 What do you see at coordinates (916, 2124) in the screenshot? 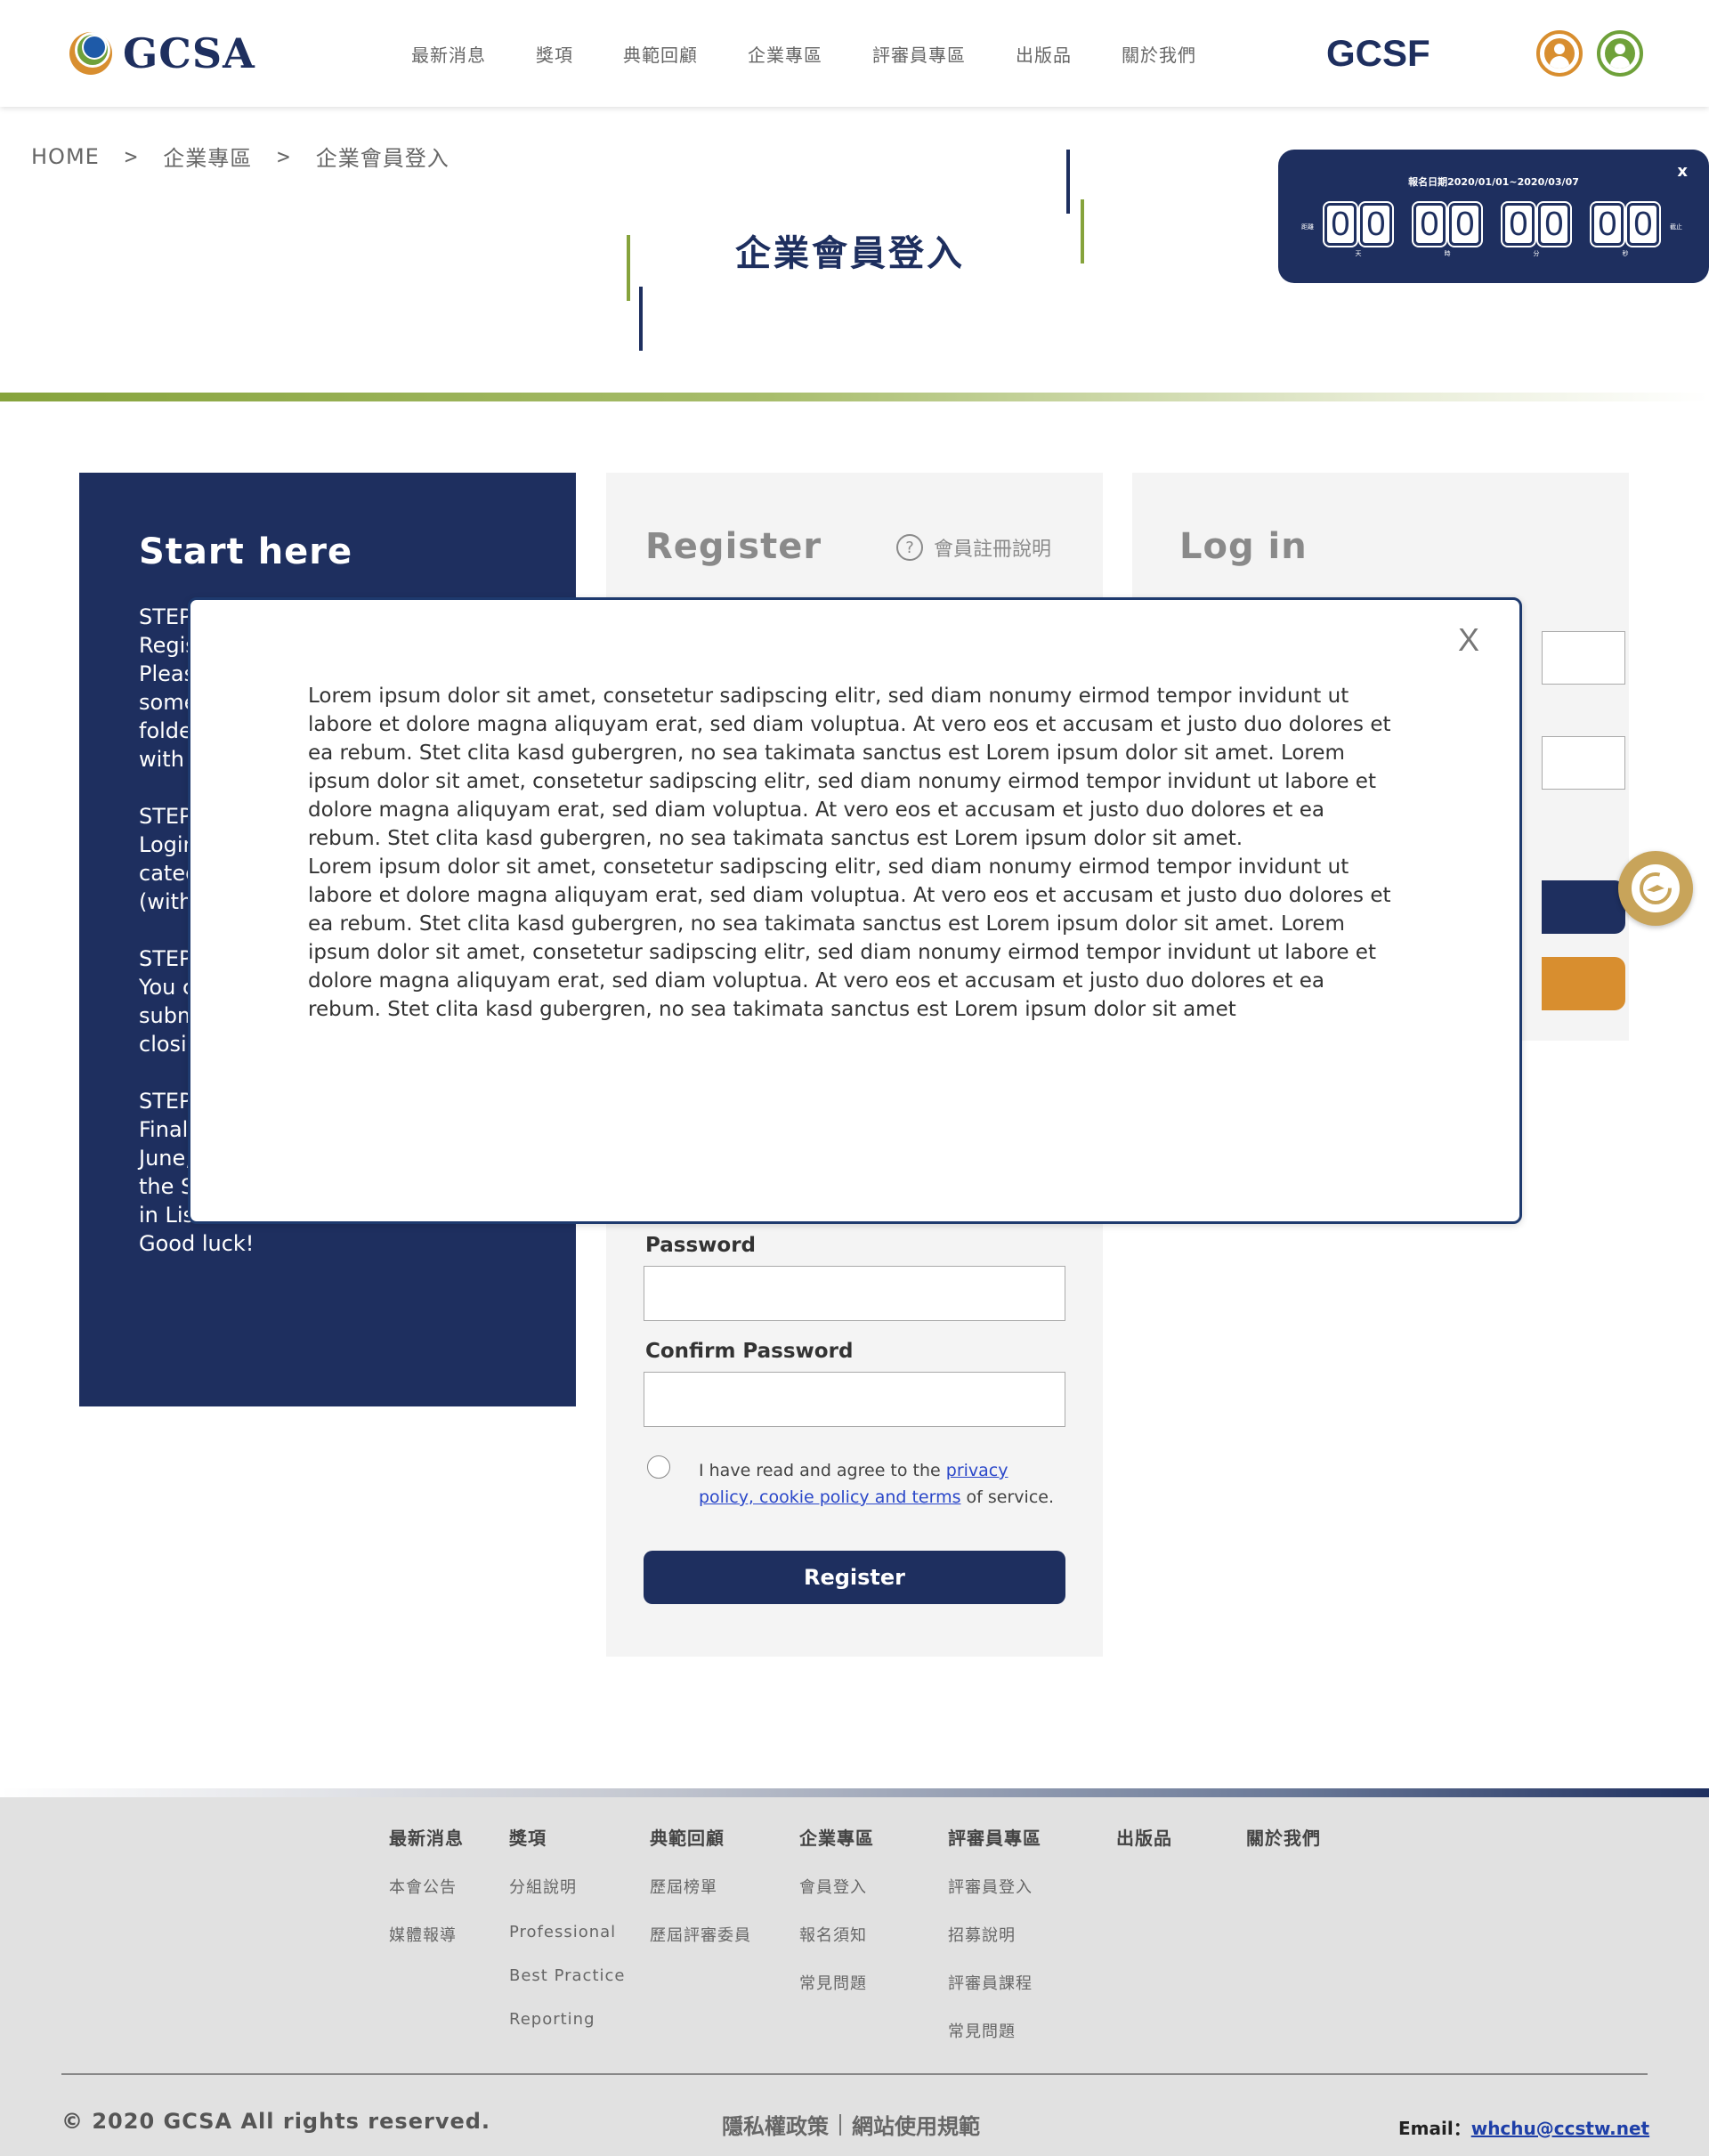
I see `terms-of-use-link: 網站使用規範` at bounding box center [916, 2124].